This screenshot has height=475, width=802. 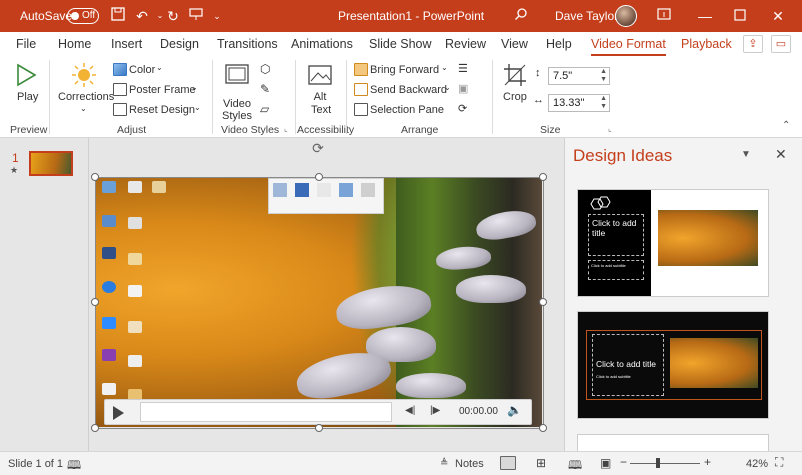 What do you see at coordinates (322, 44) in the screenshot?
I see `tab-animations: Animations` at bounding box center [322, 44].